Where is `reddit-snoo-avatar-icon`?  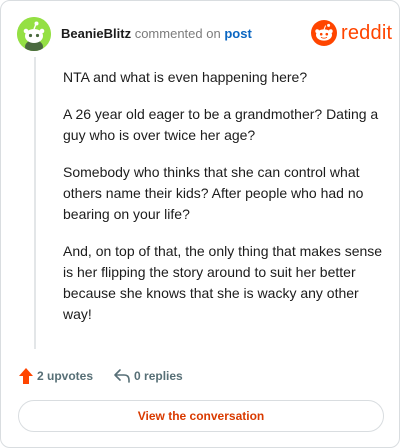
reddit-snoo-avatar-icon is located at coordinates (34, 34).